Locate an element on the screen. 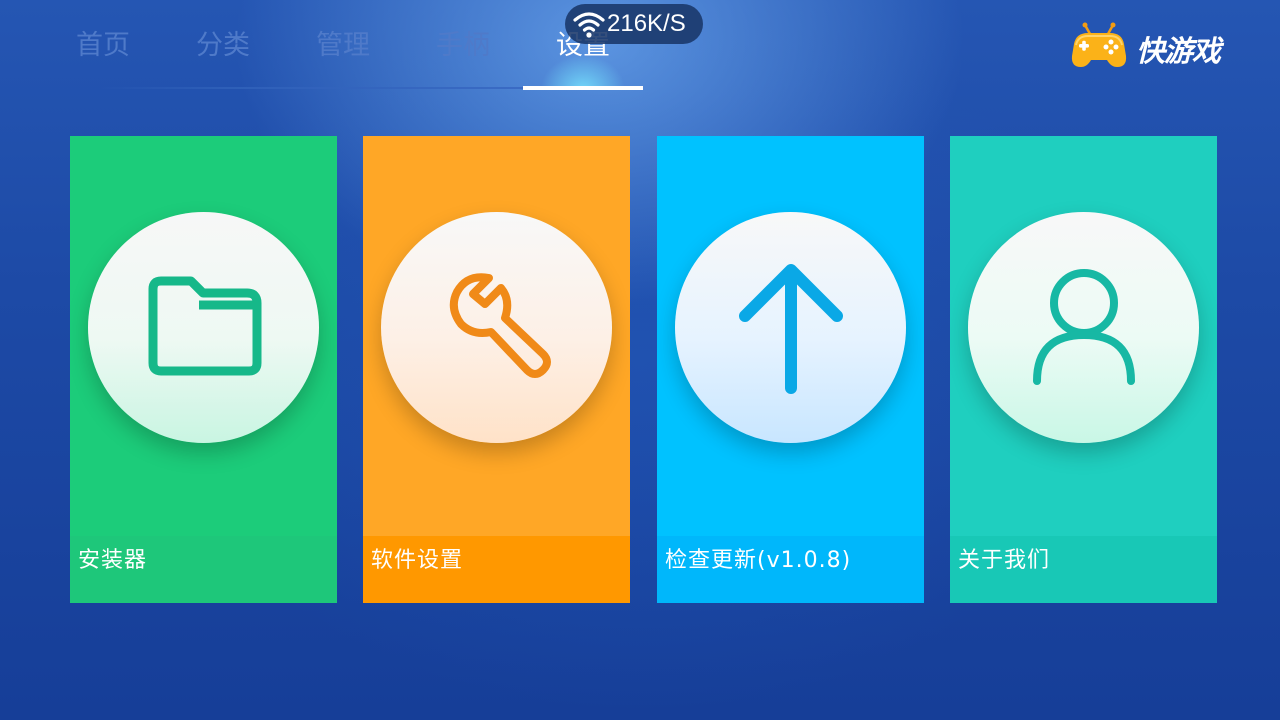 This screenshot has height=720, width=1280. check-update-card: 检查更新(v1.0.8) is located at coordinates (790, 369).